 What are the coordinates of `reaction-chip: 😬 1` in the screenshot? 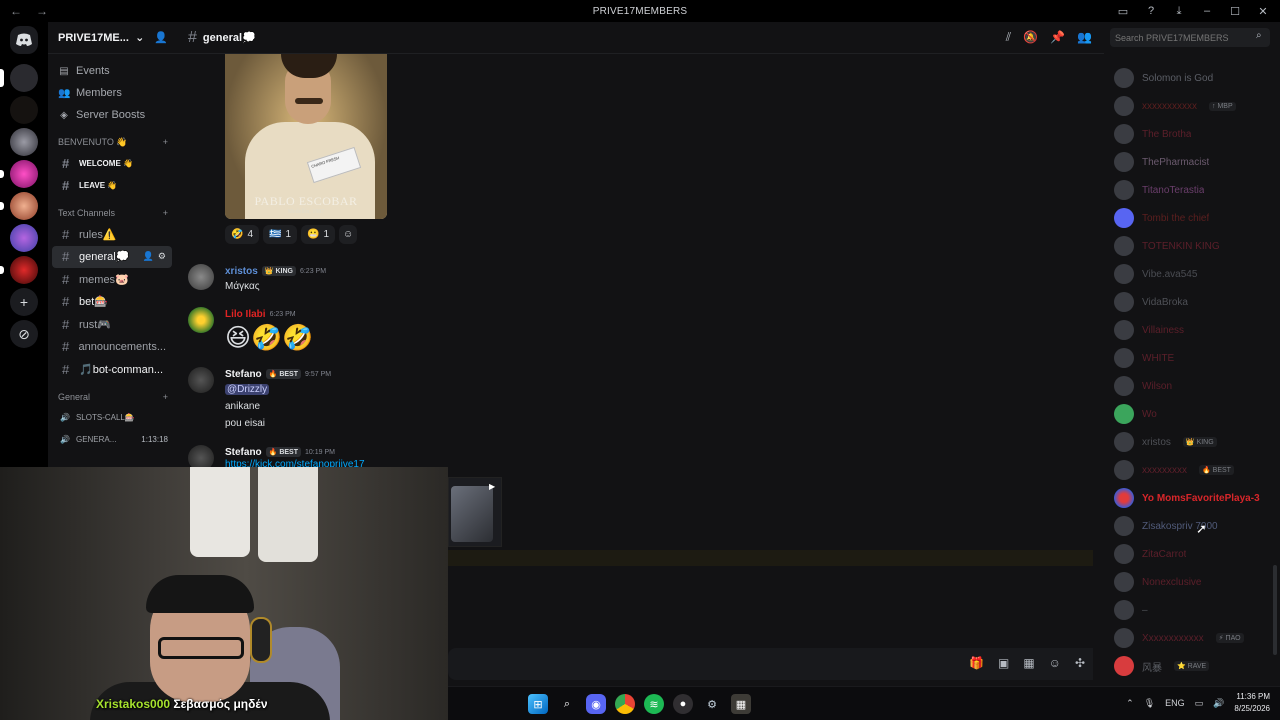 It's located at (318, 234).